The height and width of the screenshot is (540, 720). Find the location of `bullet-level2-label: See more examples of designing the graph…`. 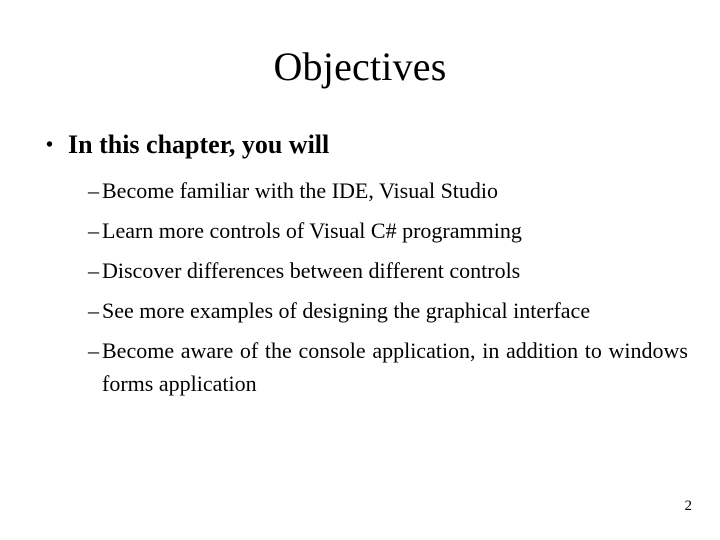

bullet-level2-label: See more examples of designing the graph… is located at coordinates (346, 310).